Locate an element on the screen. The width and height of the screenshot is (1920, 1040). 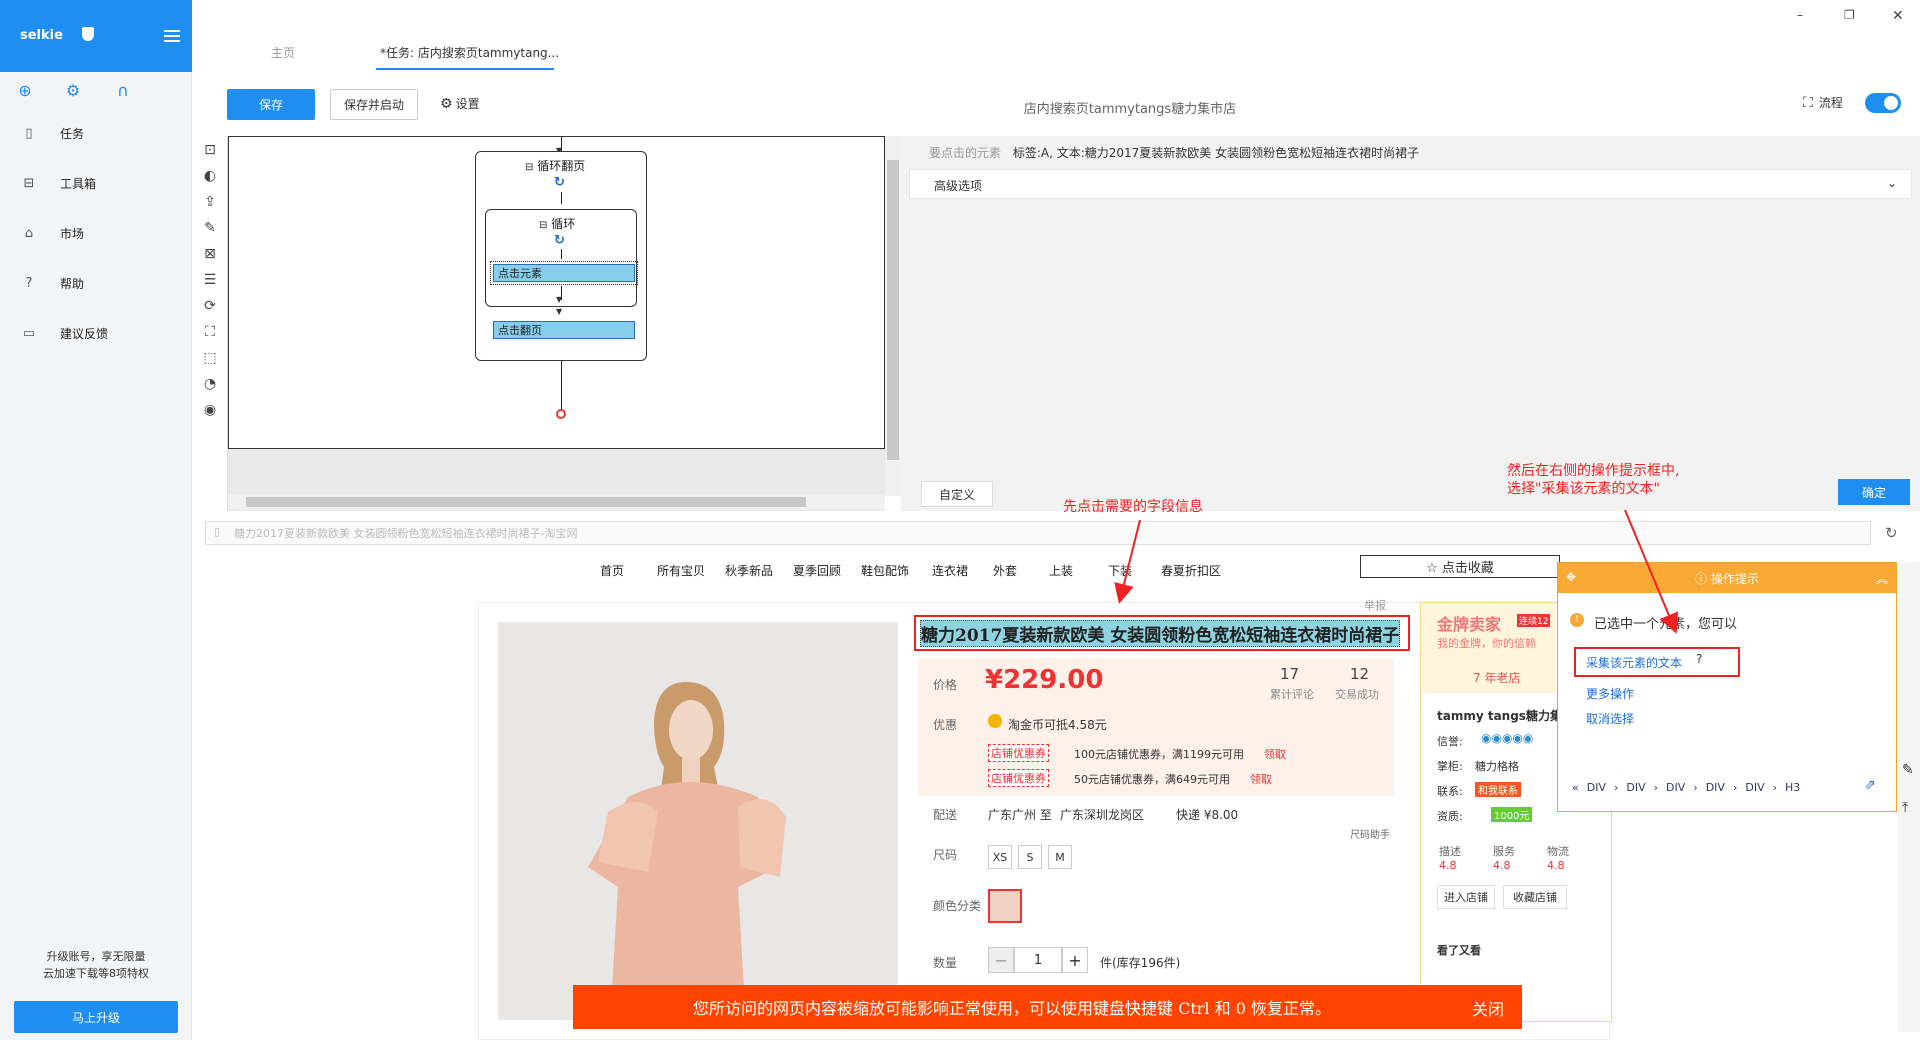
color-option-thumbnail is located at coordinates (1005, 906).